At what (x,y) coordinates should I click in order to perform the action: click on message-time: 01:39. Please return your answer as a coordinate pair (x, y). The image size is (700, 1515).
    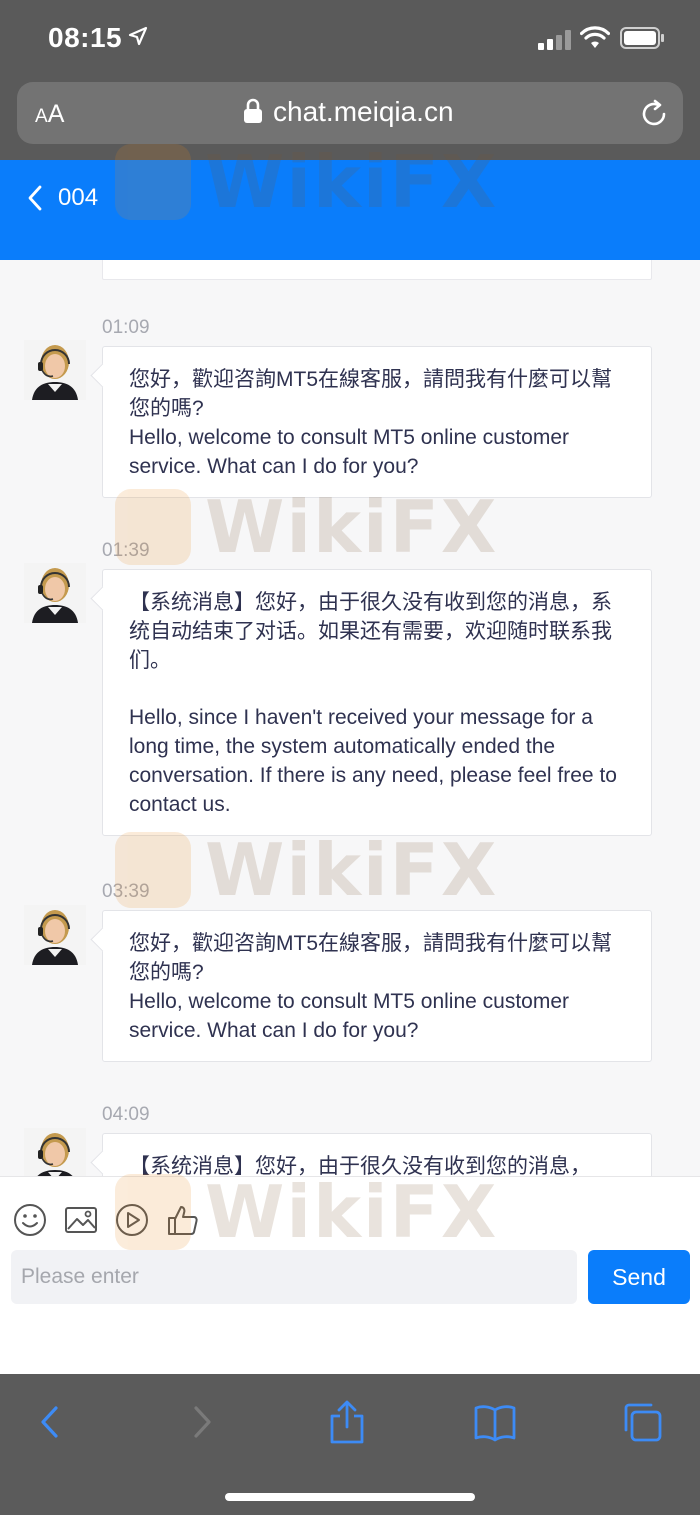
    Looking at the image, I should click on (126, 550).